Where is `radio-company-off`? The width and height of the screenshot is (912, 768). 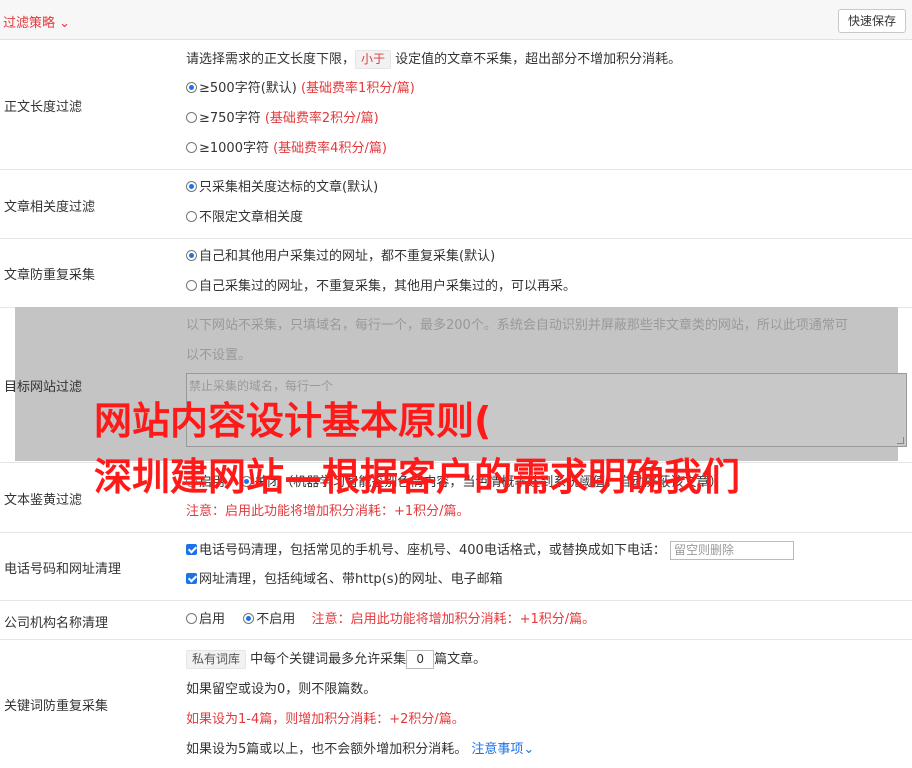
radio-company-off is located at coordinates (249, 618).